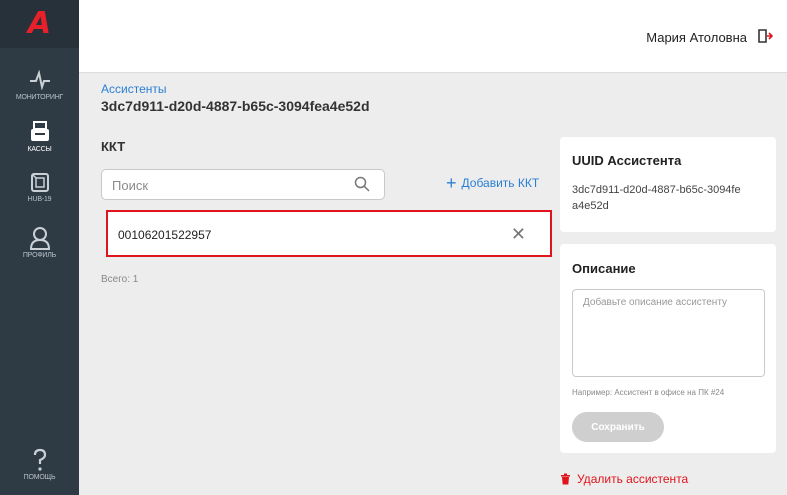 The width and height of the screenshot is (787, 495). Describe the element at coordinates (40, 80) in the screenshot. I see `pulse-icon` at that location.